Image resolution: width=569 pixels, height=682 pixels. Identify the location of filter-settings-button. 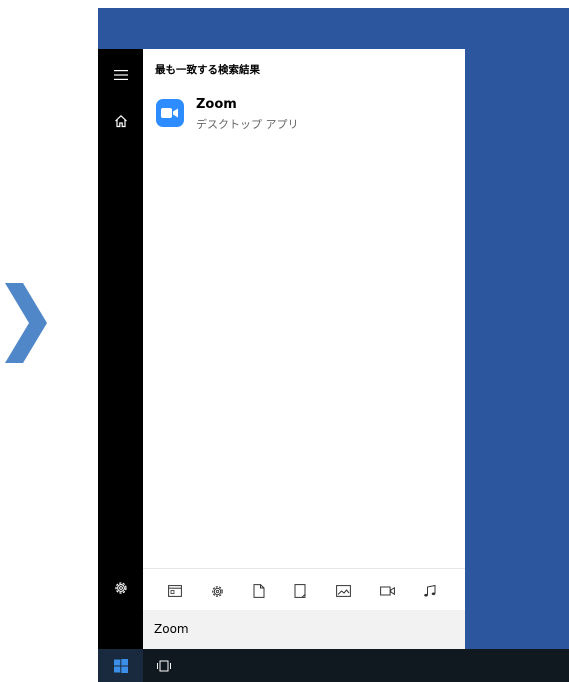
(217, 591).